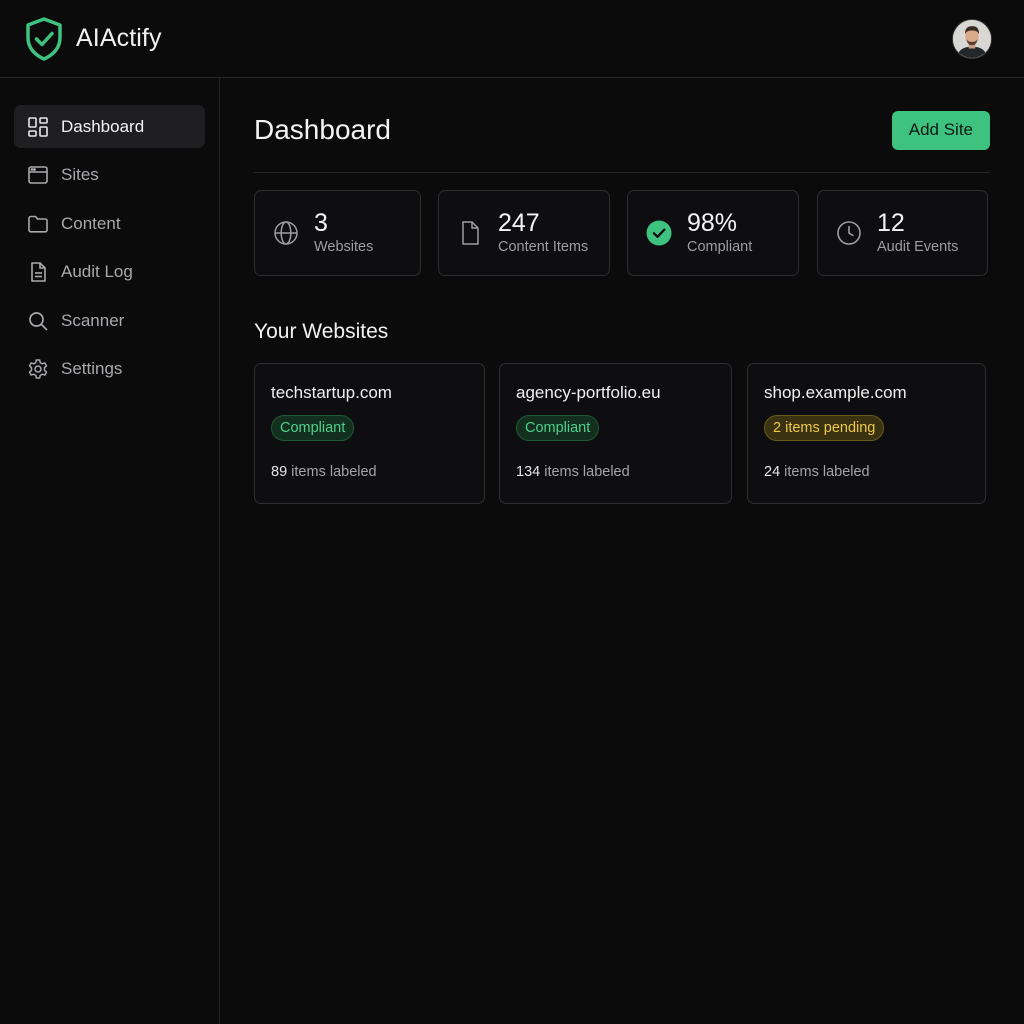 Image resolution: width=1024 pixels, height=1024 pixels. What do you see at coordinates (38, 321) in the screenshot?
I see `search-icon` at bounding box center [38, 321].